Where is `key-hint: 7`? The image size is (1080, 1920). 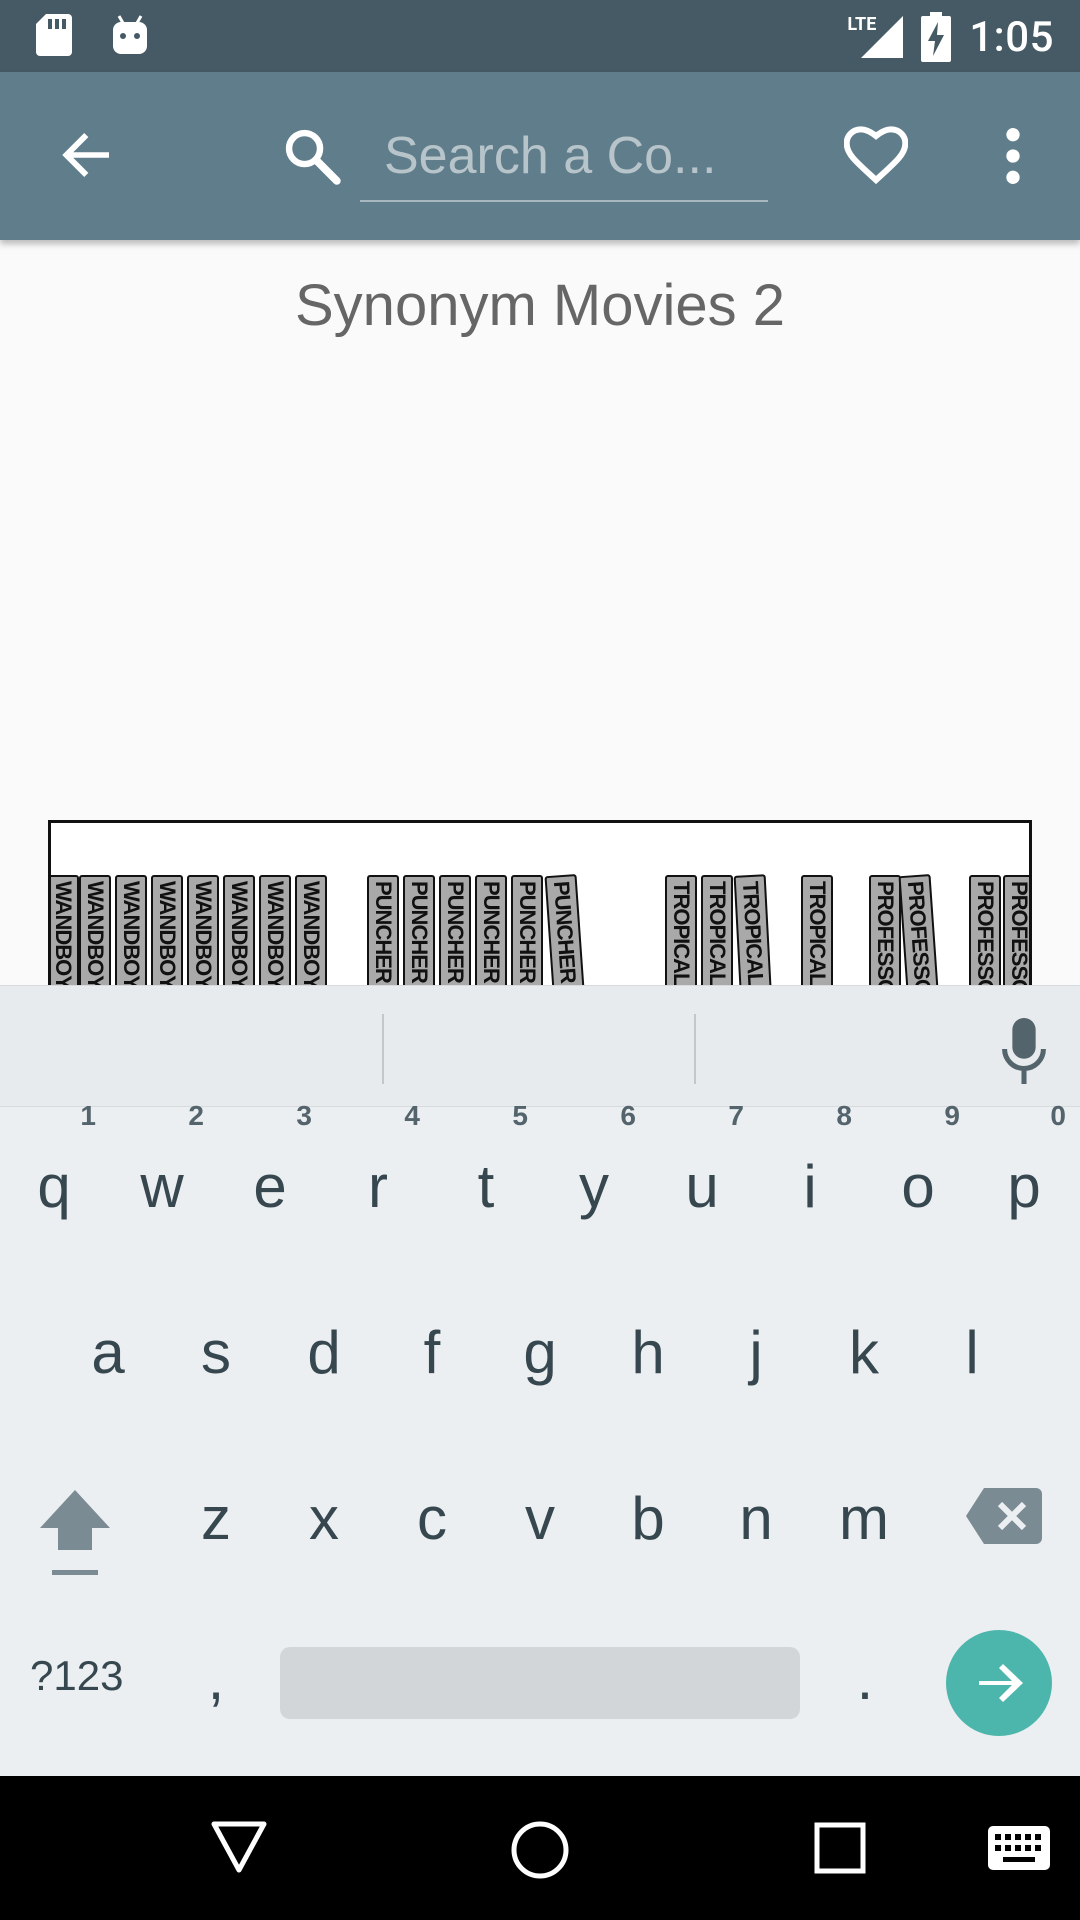
key-hint: 7 is located at coordinates (736, 1115).